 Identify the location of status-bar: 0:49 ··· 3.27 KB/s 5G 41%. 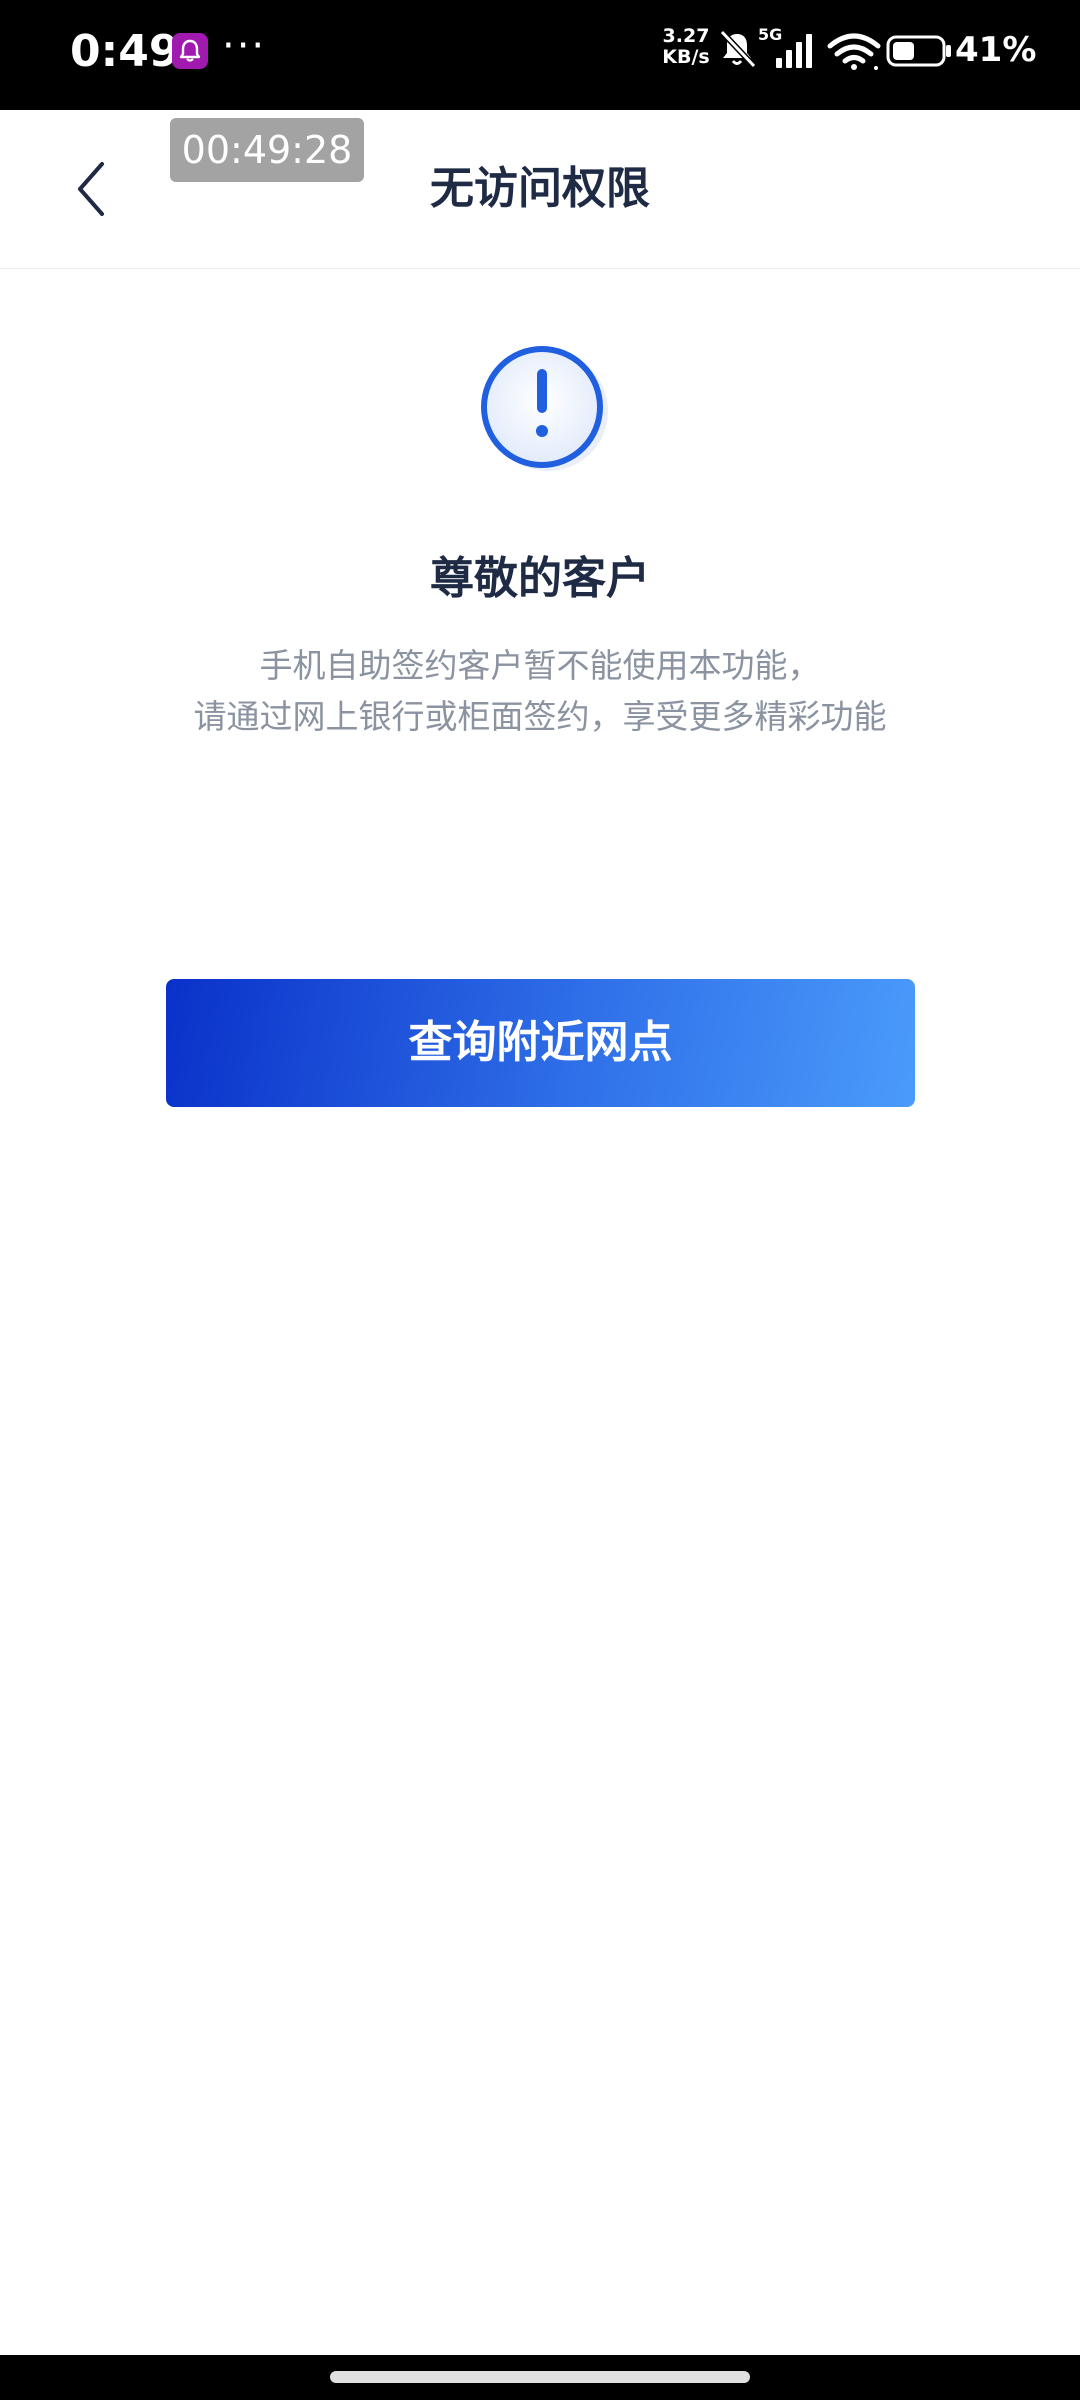
(540, 55).